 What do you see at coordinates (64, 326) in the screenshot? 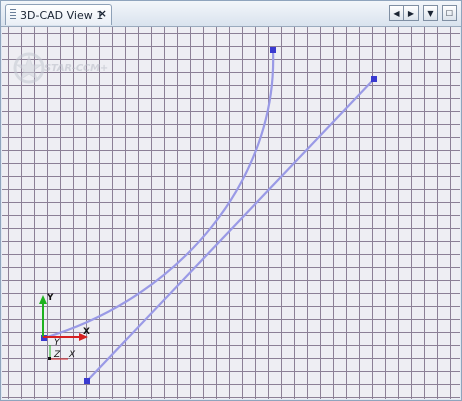
I see `axis-triad: Y X Y Z X` at bounding box center [64, 326].